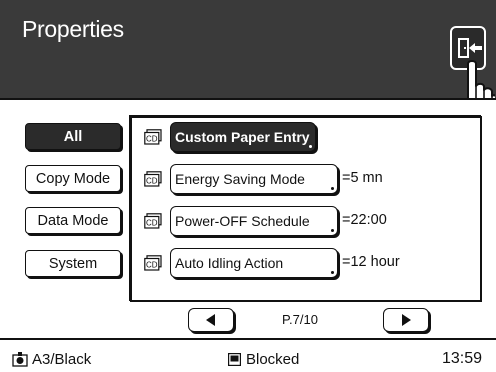  What do you see at coordinates (240, 179) in the screenshot?
I see `setting-label: Energy Saving Mode` at bounding box center [240, 179].